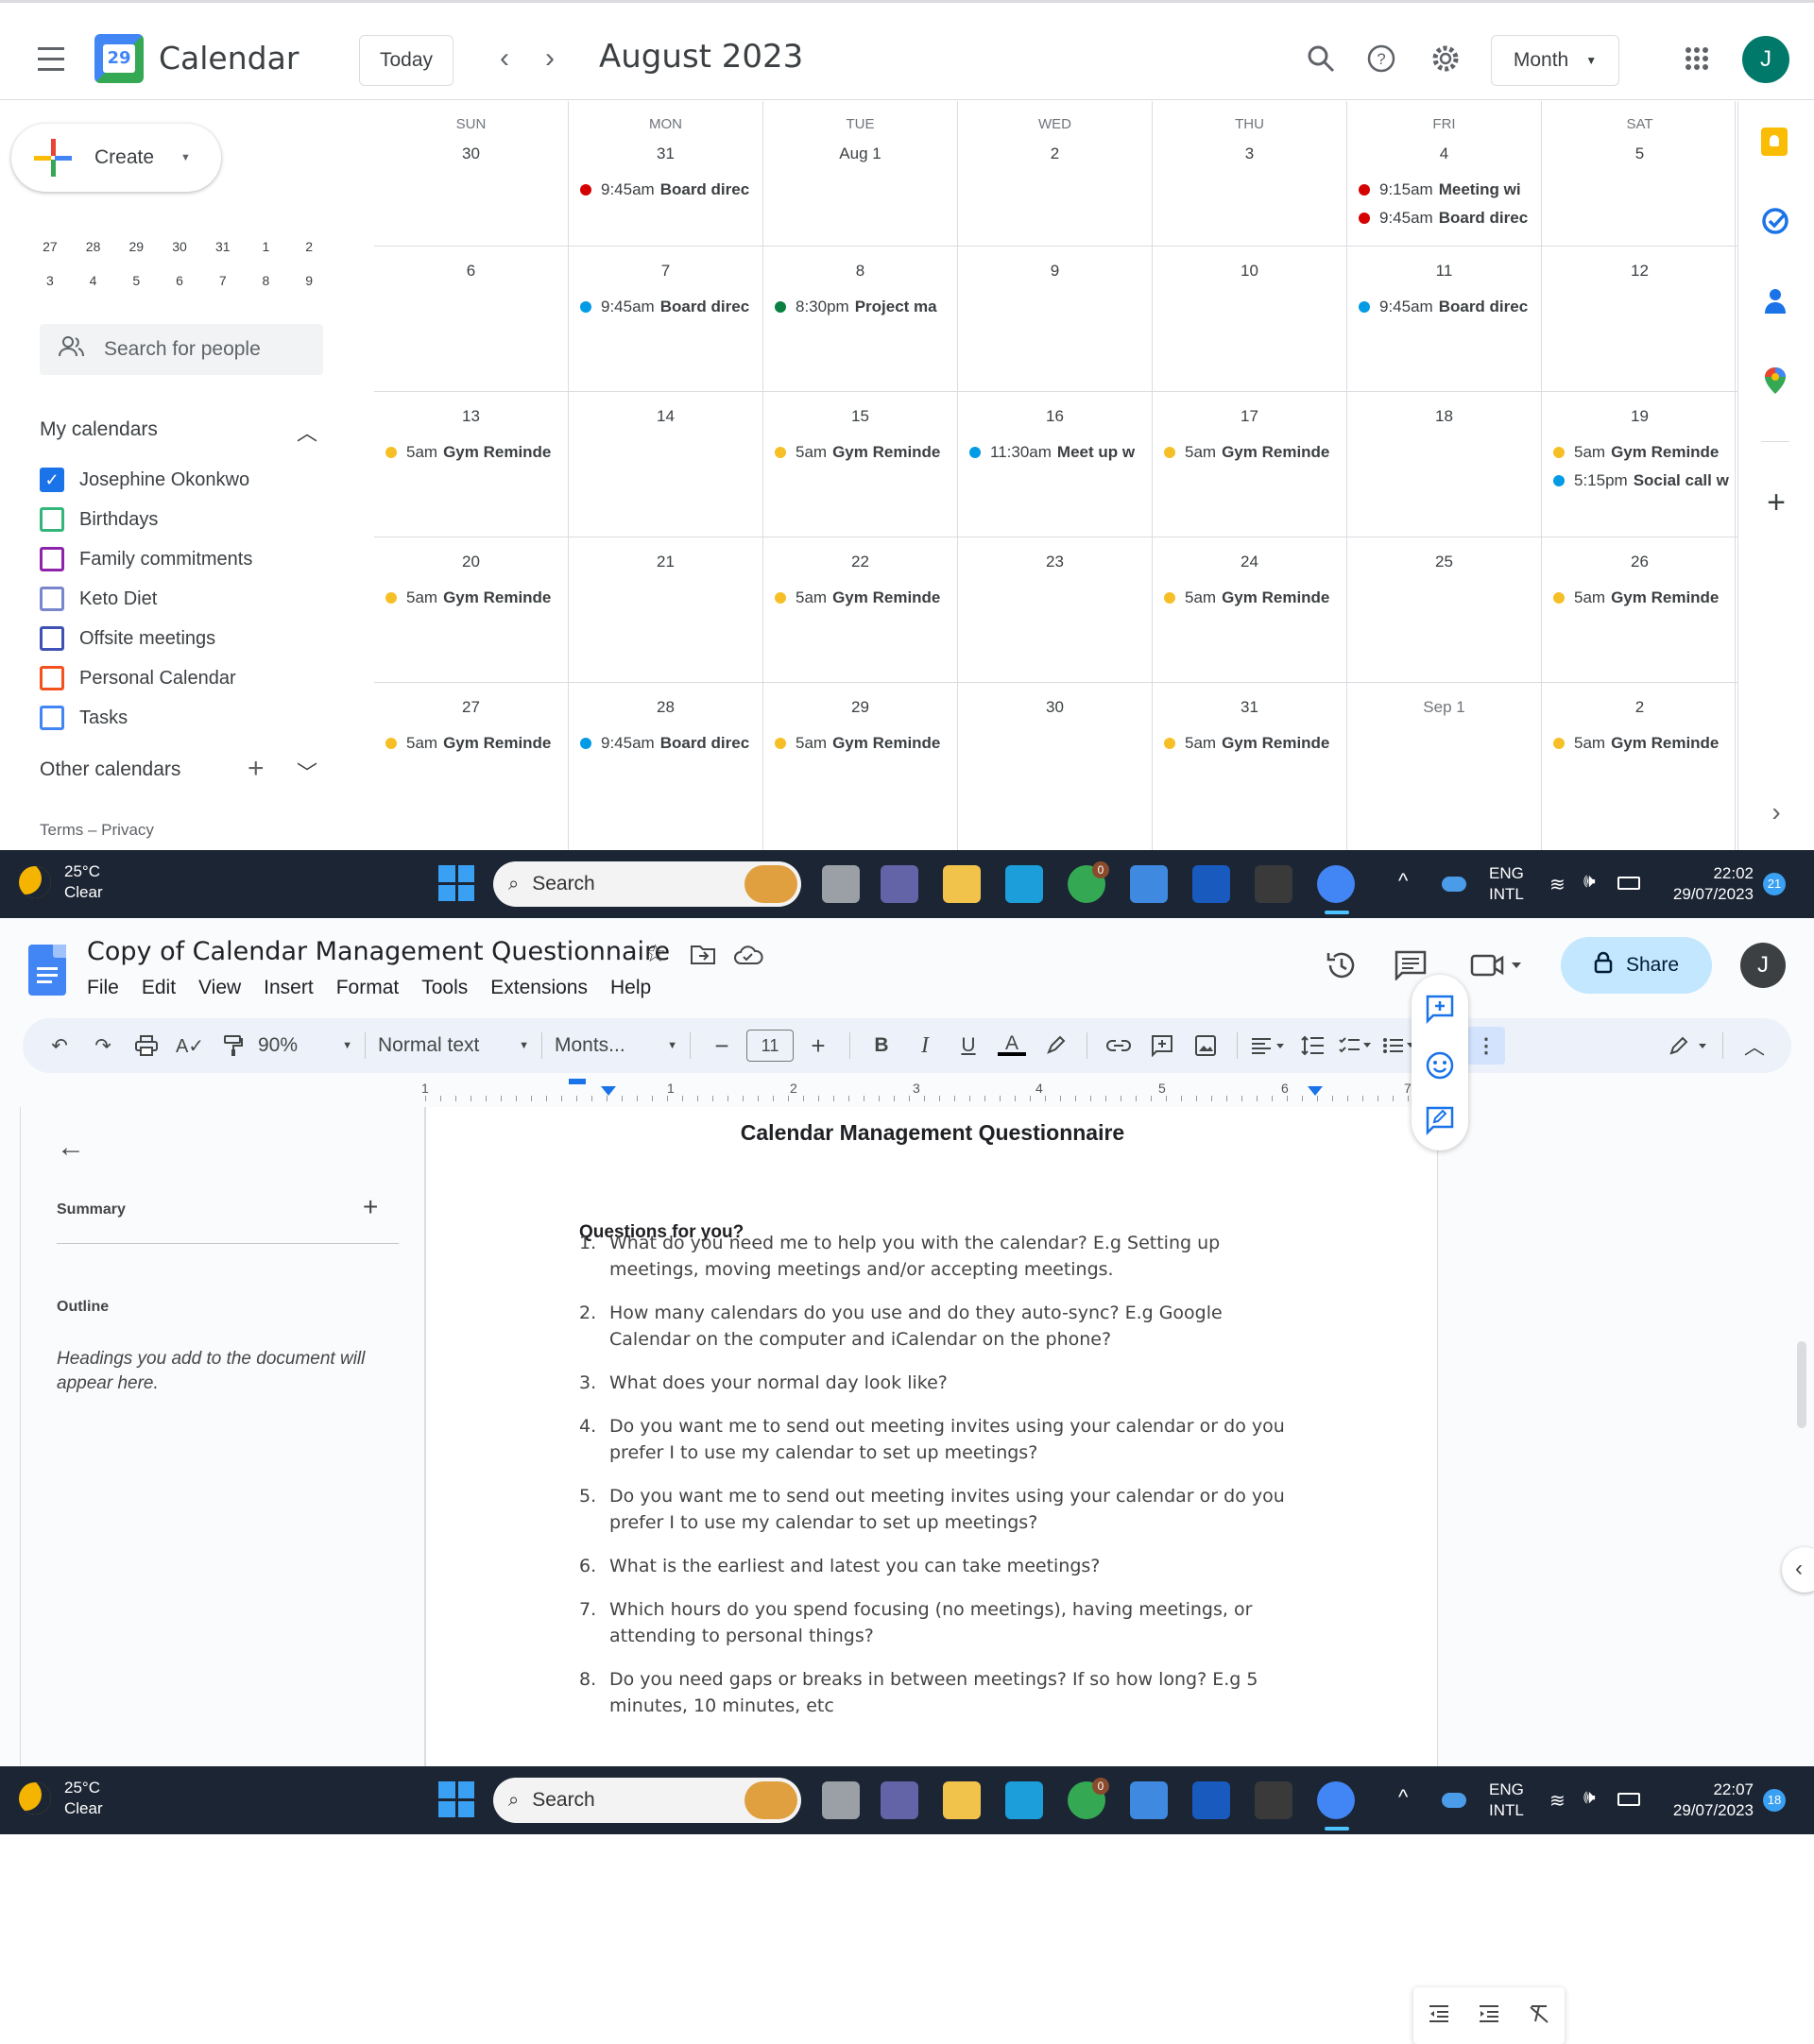 The width and height of the screenshot is (1814, 2044). I want to click on file-explorer-icon, so click(962, 884).